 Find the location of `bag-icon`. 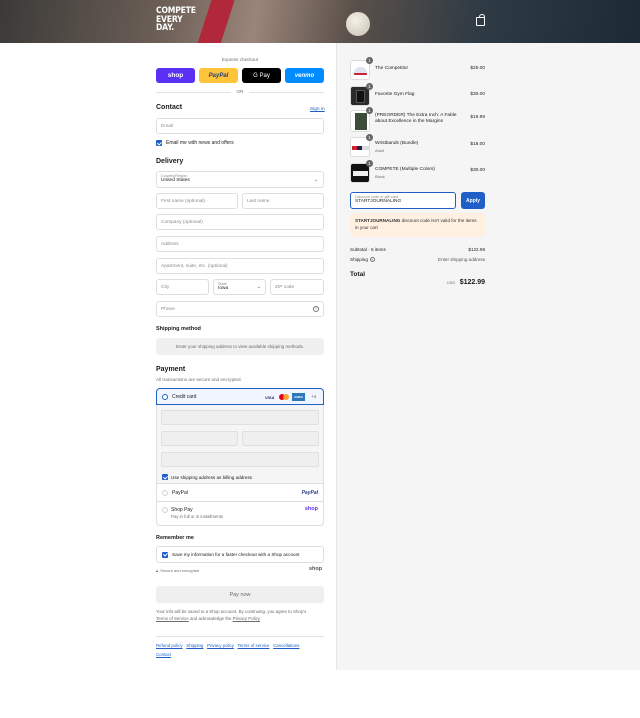

bag-icon is located at coordinates (480, 20).